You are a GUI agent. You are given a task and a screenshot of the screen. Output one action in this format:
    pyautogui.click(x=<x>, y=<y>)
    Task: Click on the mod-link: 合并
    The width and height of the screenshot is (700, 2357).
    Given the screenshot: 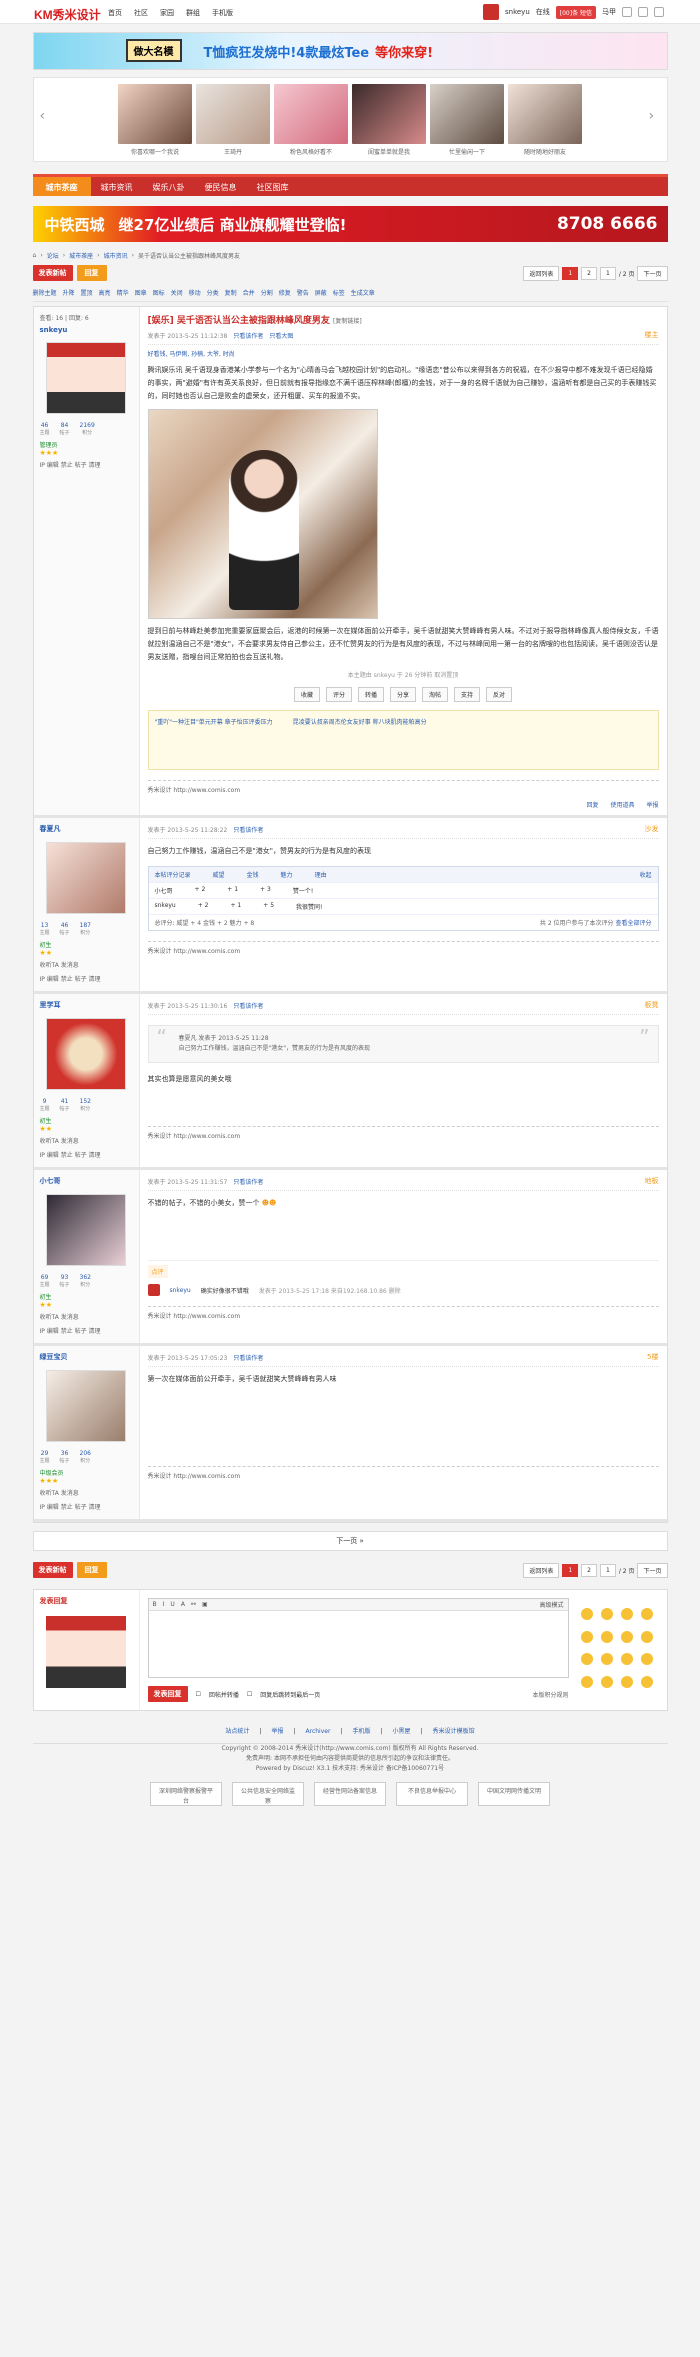 What is the action you would take?
    pyautogui.click(x=249, y=293)
    